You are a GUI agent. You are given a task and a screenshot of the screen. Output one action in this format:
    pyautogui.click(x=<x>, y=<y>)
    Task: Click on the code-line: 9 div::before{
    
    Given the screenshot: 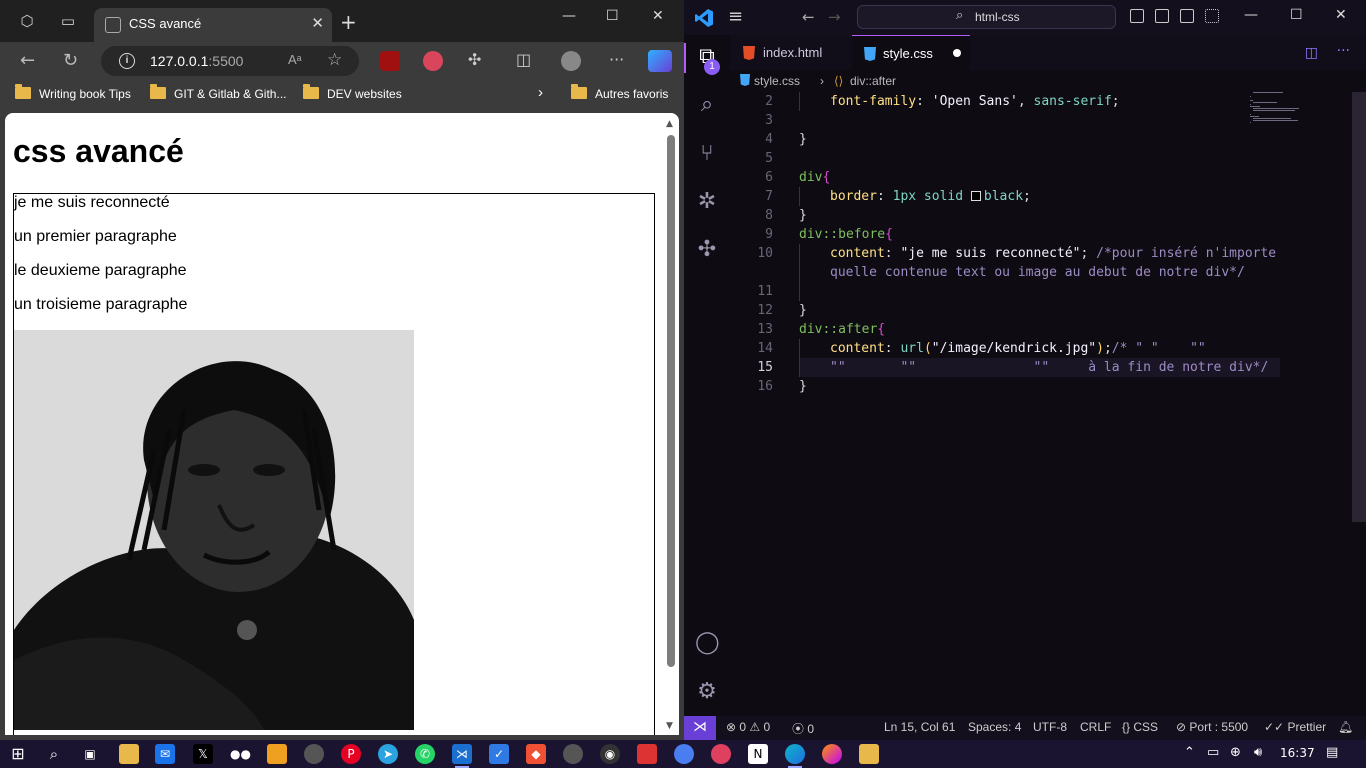 What is the action you would take?
    pyautogui.click(x=1025, y=234)
    